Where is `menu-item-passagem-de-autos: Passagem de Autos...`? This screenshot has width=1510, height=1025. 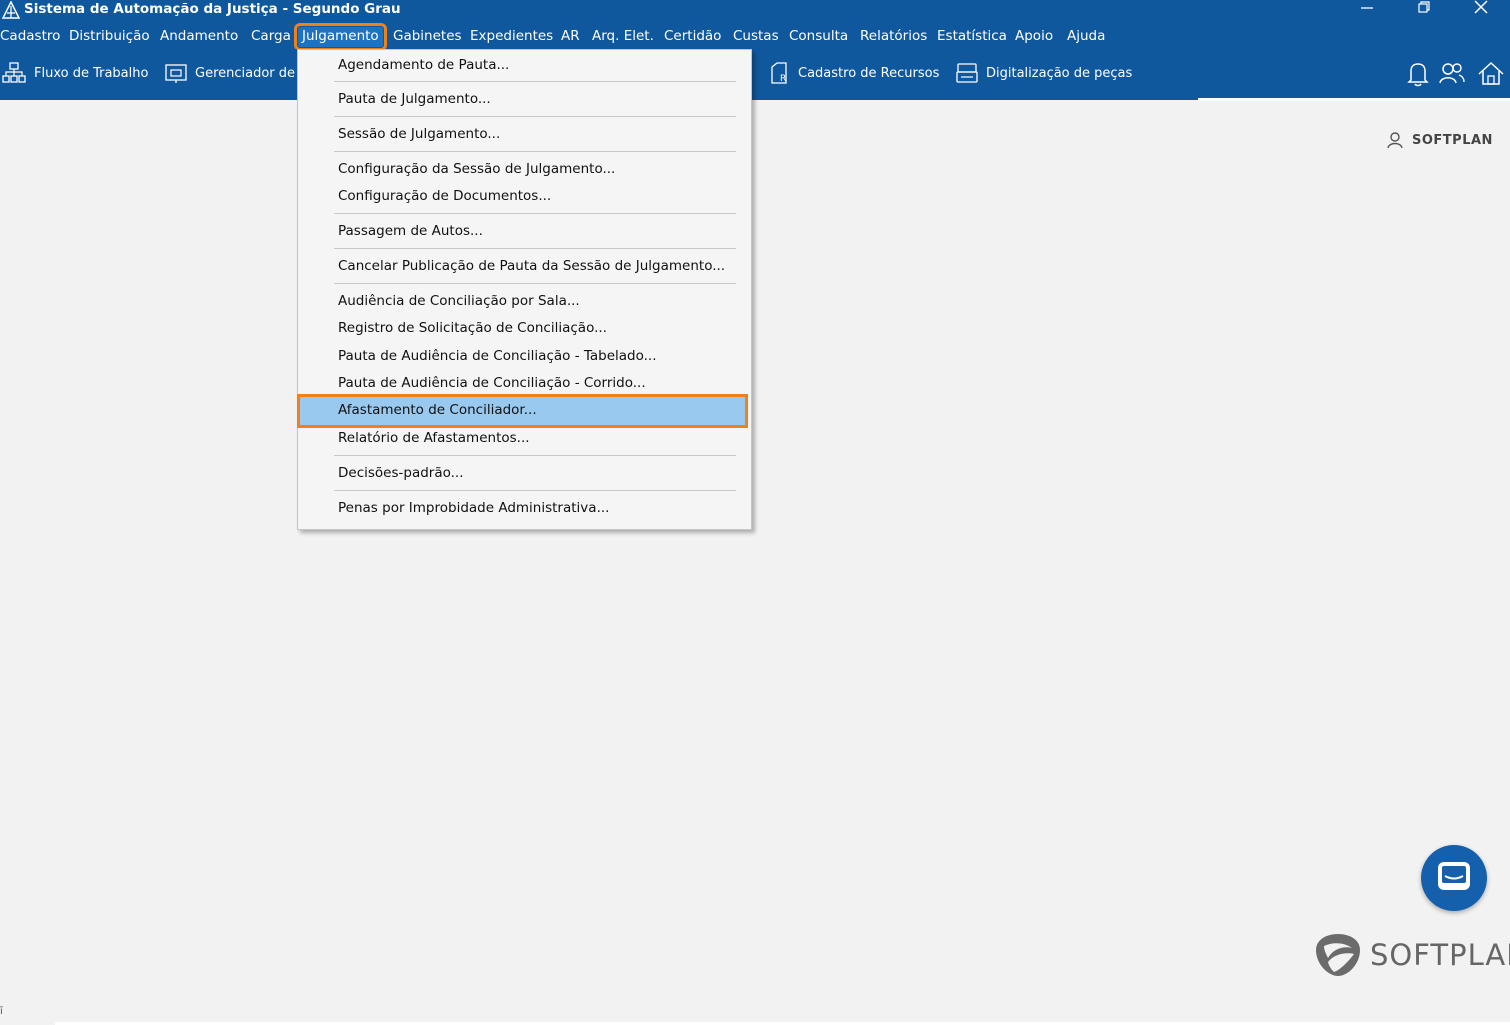
menu-item-passagem-de-autos: Passagem de Autos... is located at coordinates (410, 231).